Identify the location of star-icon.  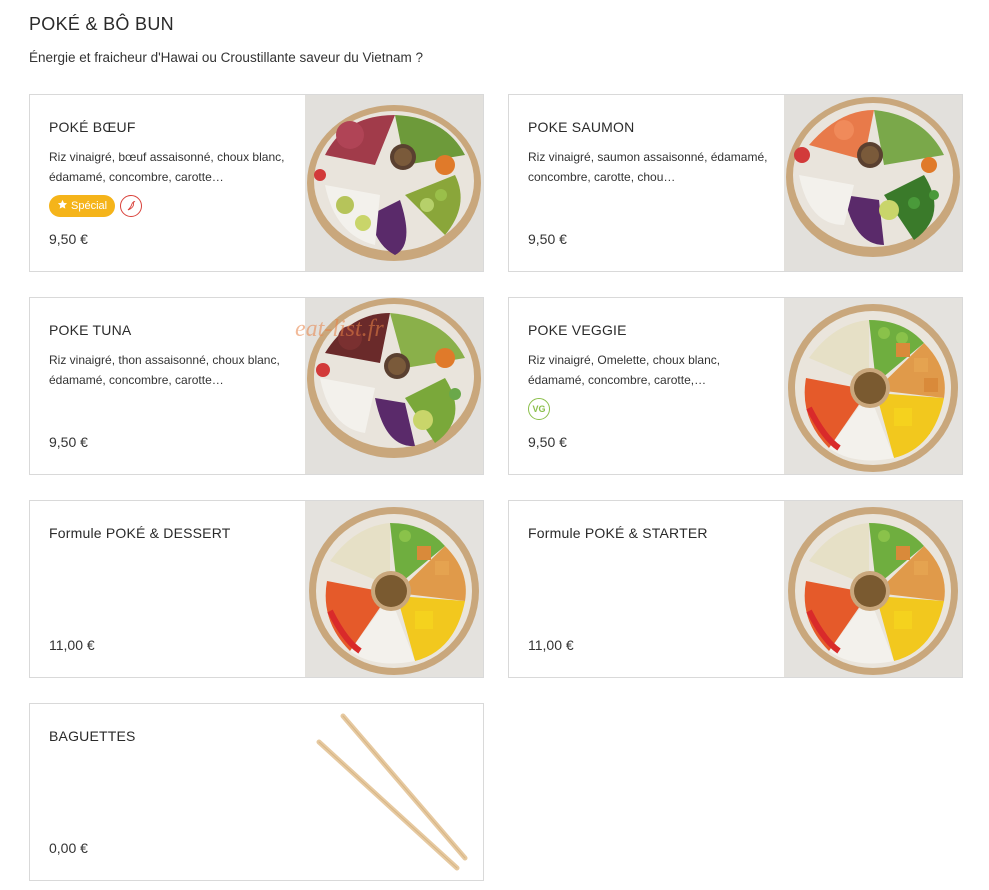
(62, 206).